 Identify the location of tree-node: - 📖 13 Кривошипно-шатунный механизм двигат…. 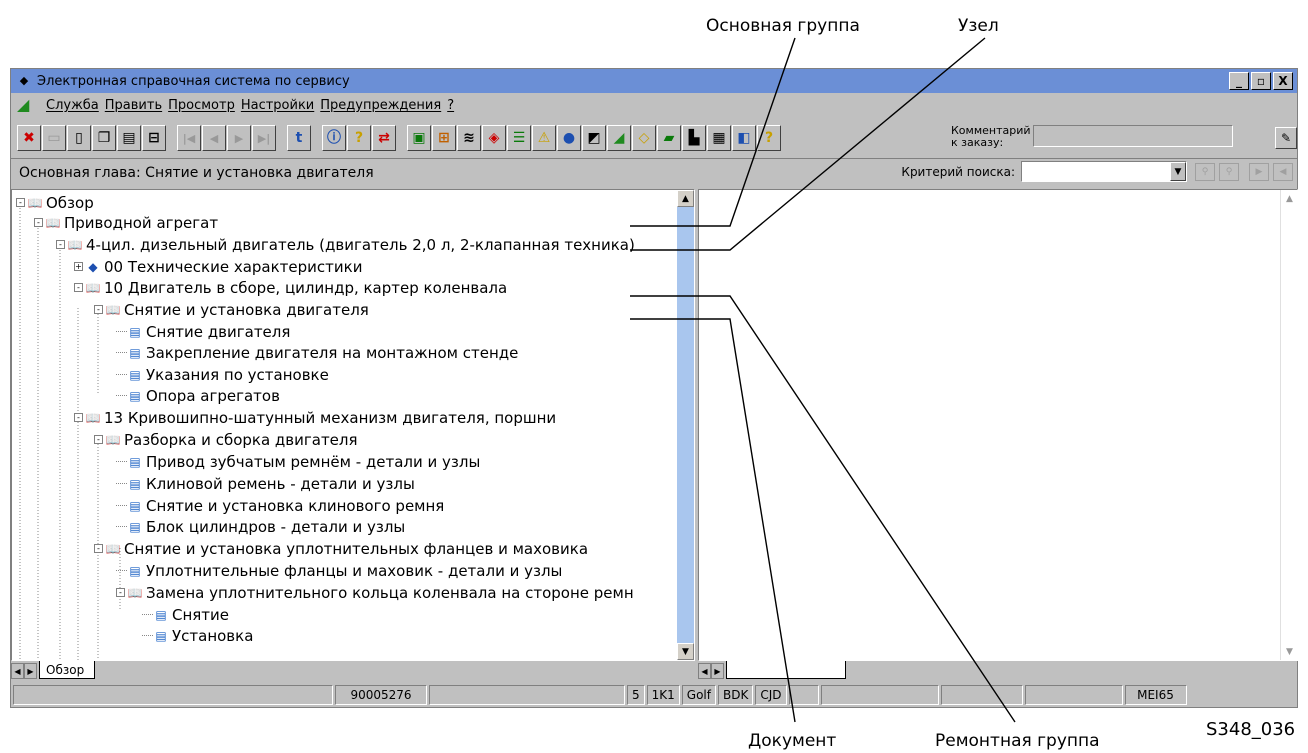
(315, 417).